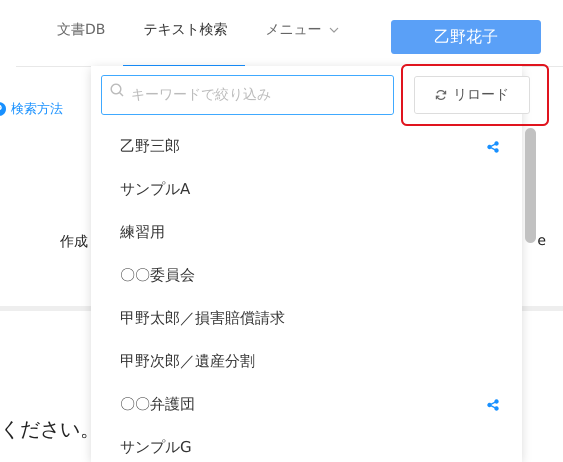 The image size is (563, 462). Describe the element at coordinates (334, 29) in the screenshot. I see `chevron-down-icon` at that location.